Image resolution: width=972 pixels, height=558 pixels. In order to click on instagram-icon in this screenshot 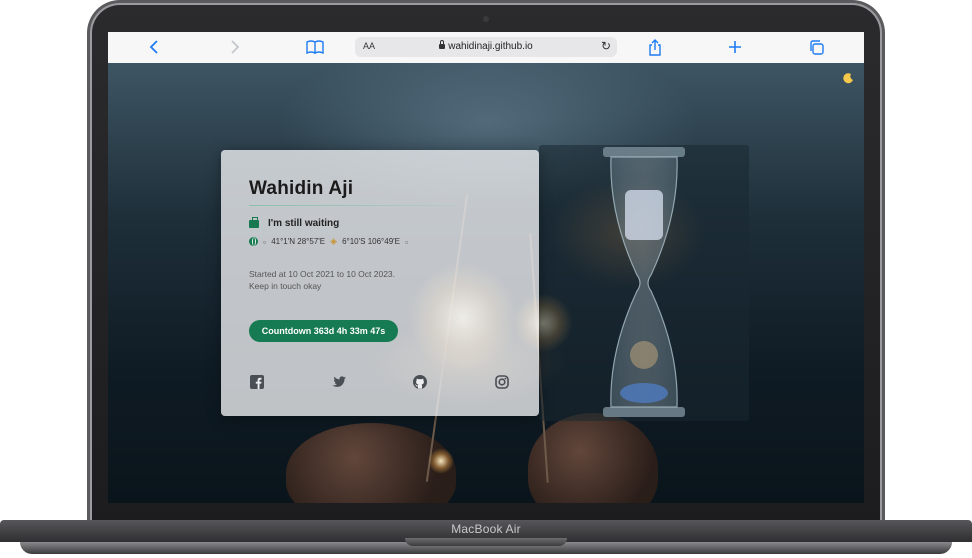, I will do `click(502, 382)`.